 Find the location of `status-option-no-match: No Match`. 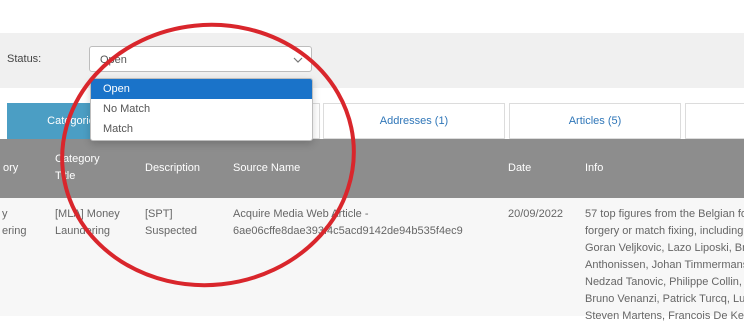

status-option-no-match: No Match is located at coordinates (201, 109).